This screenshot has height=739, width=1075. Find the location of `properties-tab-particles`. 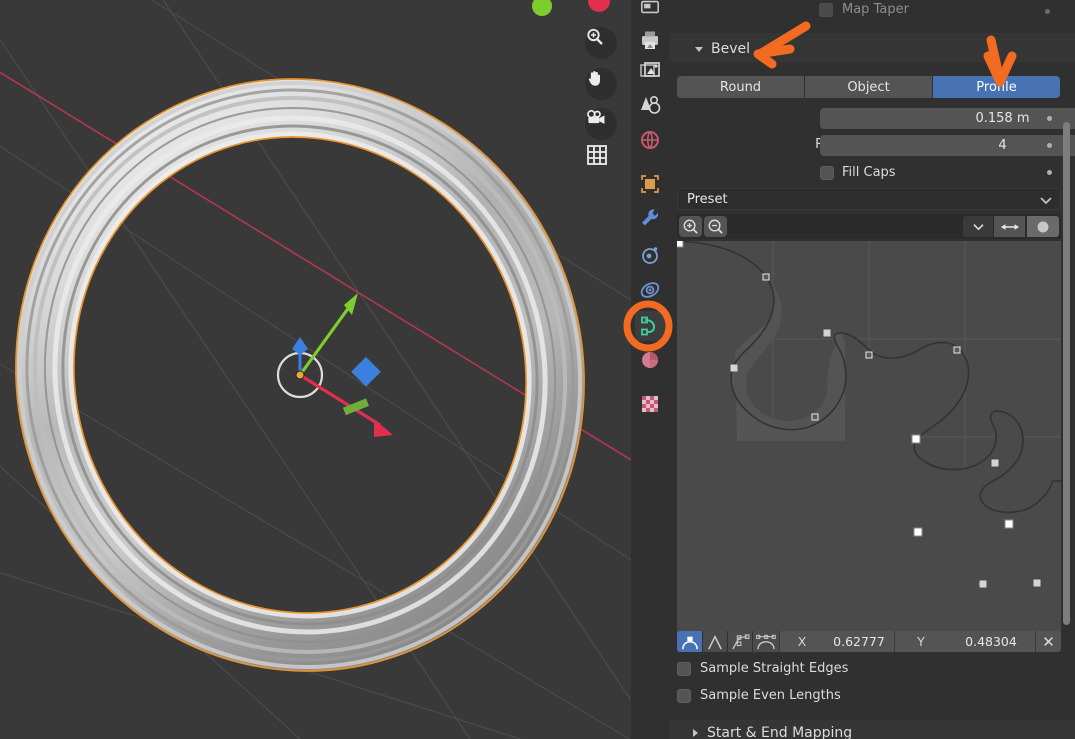

properties-tab-particles is located at coordinates (650, 255).